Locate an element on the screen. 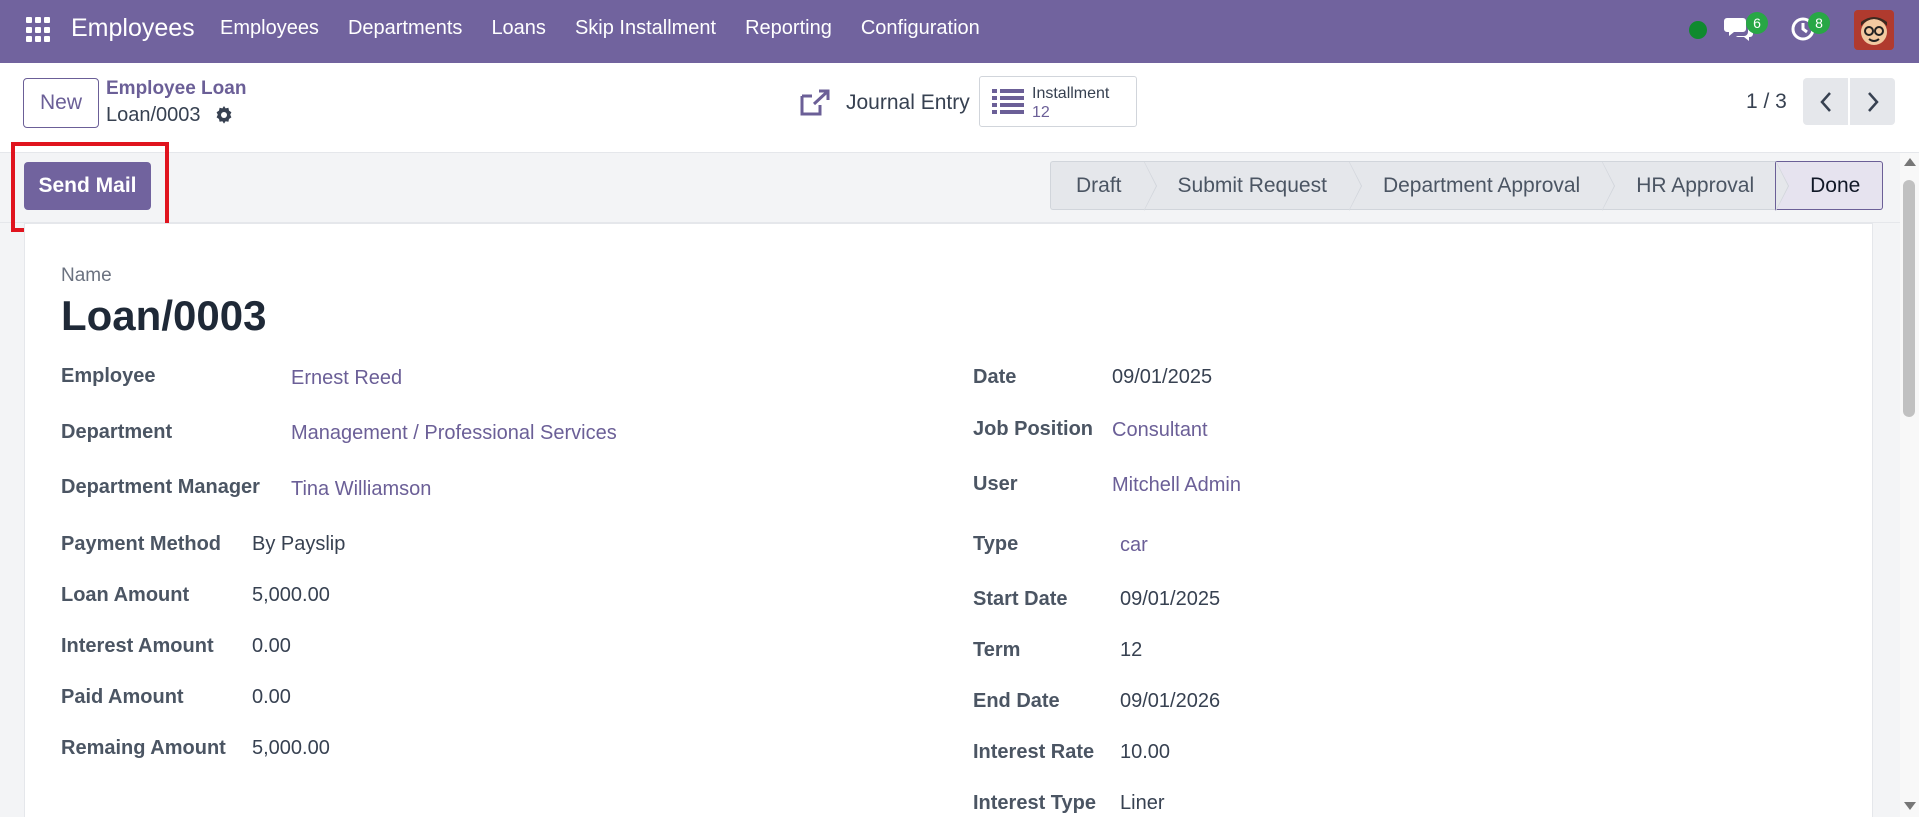 This screenshot has height=817, width=1919. pager-previous-button is located at coordinates (1825, 101).